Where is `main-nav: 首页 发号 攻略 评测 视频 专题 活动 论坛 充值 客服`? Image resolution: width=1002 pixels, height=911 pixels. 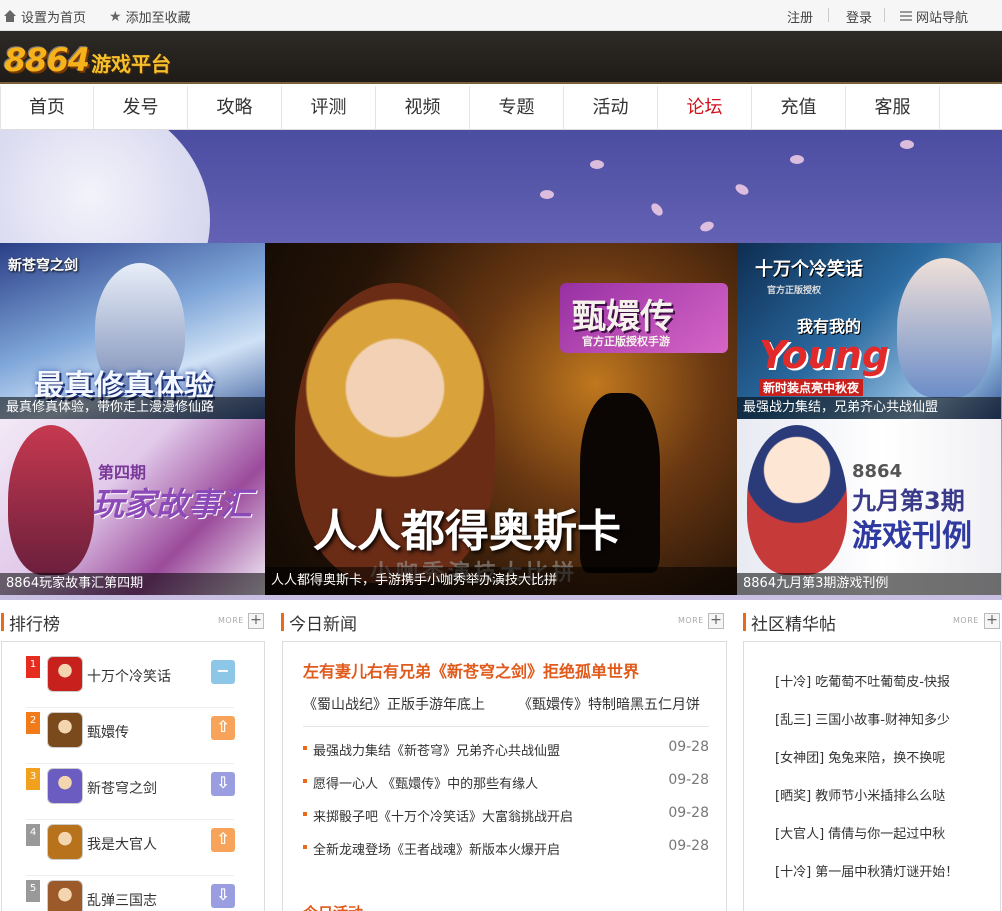 main-nav: 首页 发号 攻略 评测 视频 专题 活动 论坛 充值 客服 is located at coordinates (501, 108).